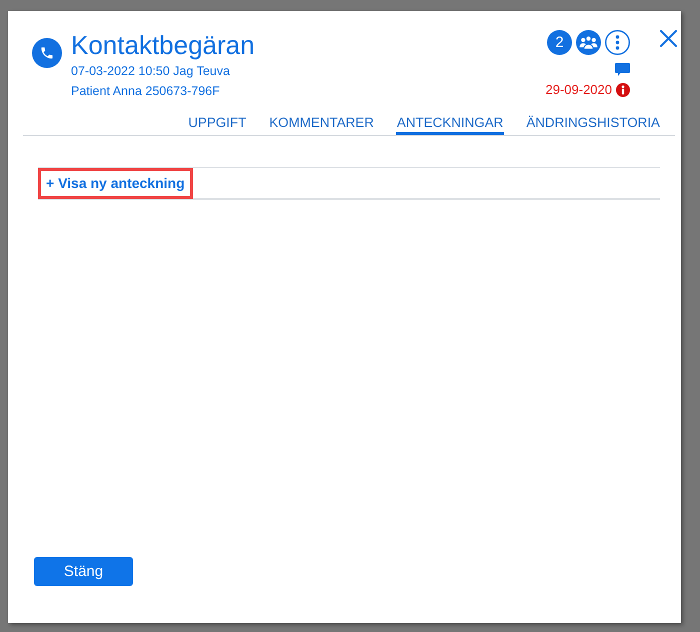 The image size is (700, 632). I want to click on more-icon, so click(617, 42).